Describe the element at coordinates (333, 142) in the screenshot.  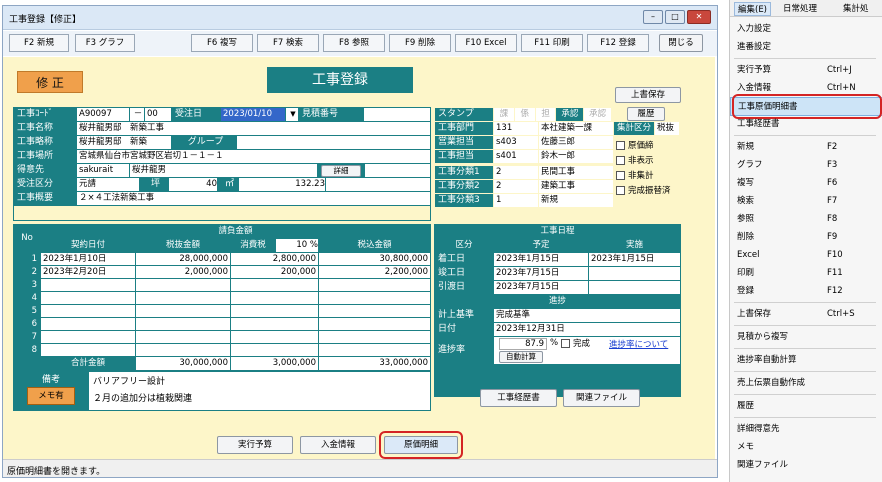
I see `group-field` at that location.